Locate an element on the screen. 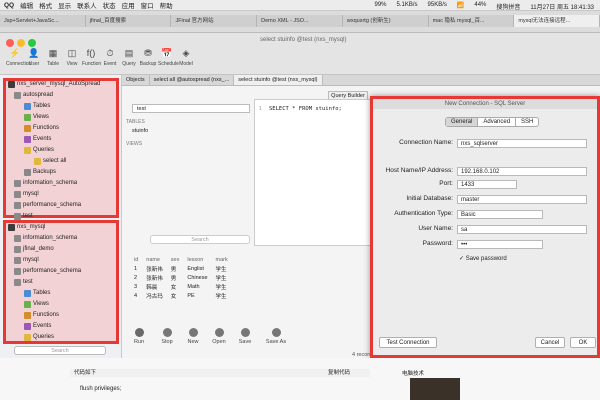  column-header: mark is located at coordinates (222, 259).